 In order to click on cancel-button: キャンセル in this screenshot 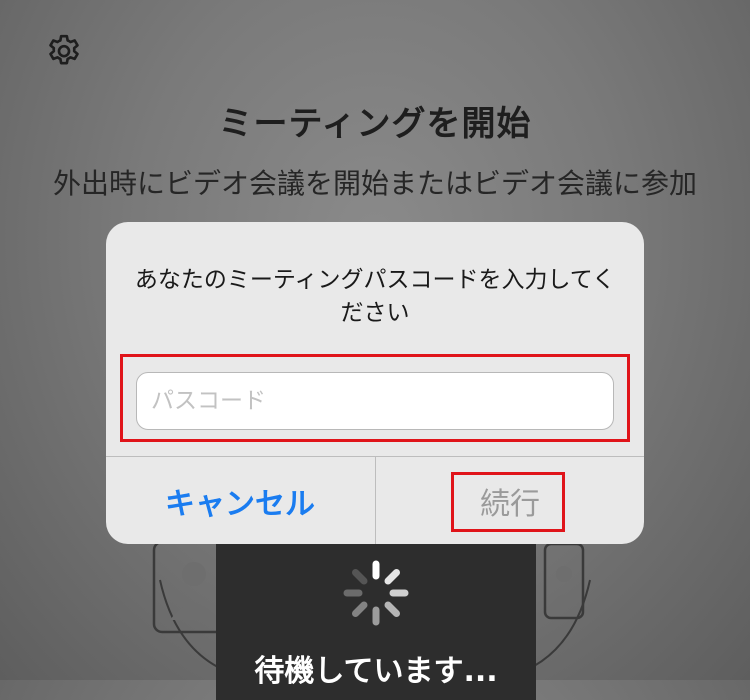, I will do `click(240, 500)`.